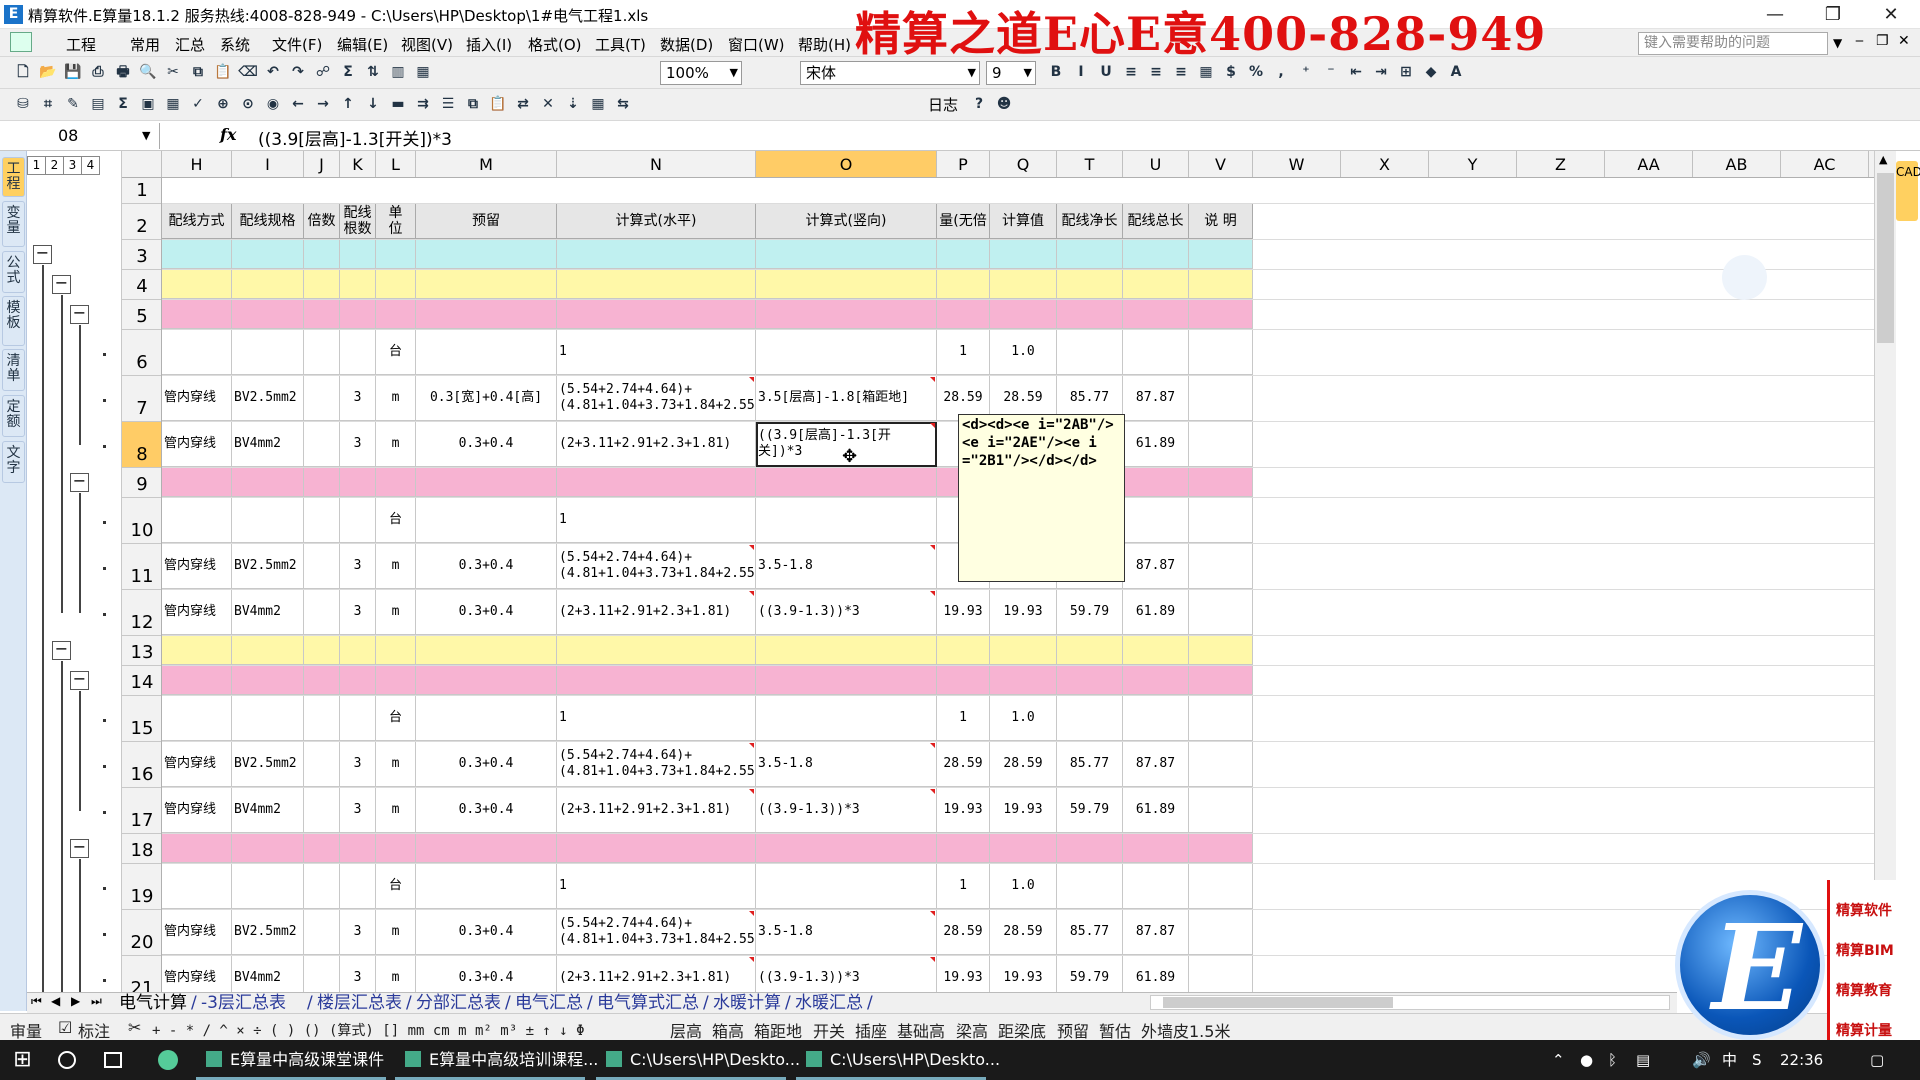 The image size is (1920, 1080). I want to click on cell-N4, so click(656, 284).